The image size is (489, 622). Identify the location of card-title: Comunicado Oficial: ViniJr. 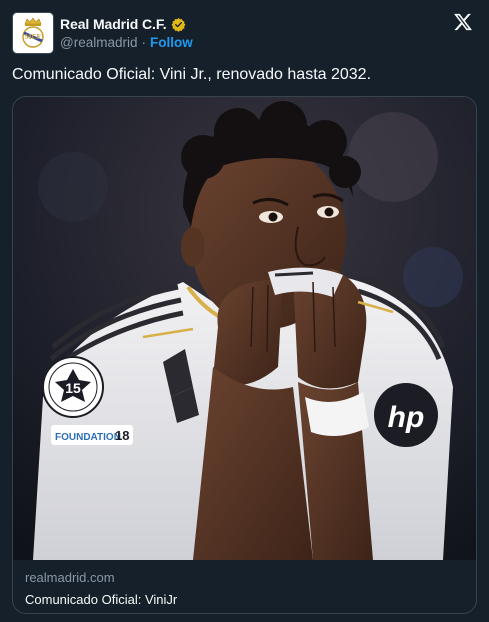
(245, 600).